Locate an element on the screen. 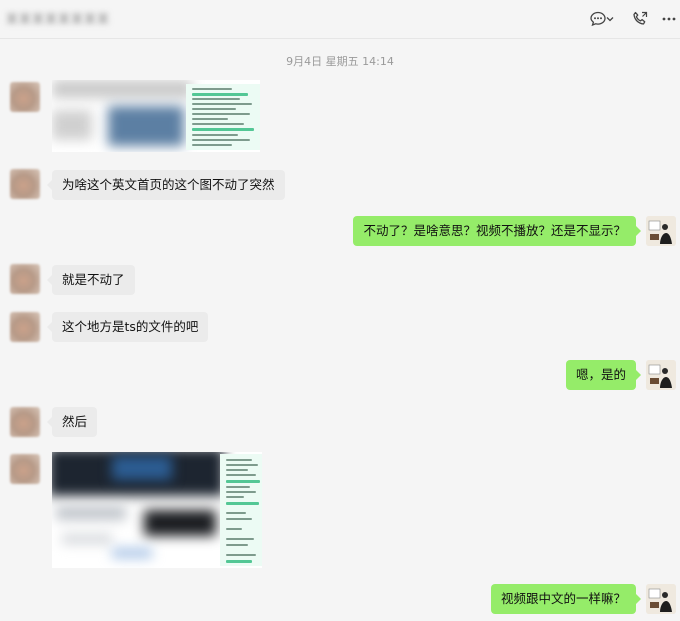  message-bubble-incoming: 为啥这个英文首页的这个图不动了突然 is located at coordinates (166, 185).